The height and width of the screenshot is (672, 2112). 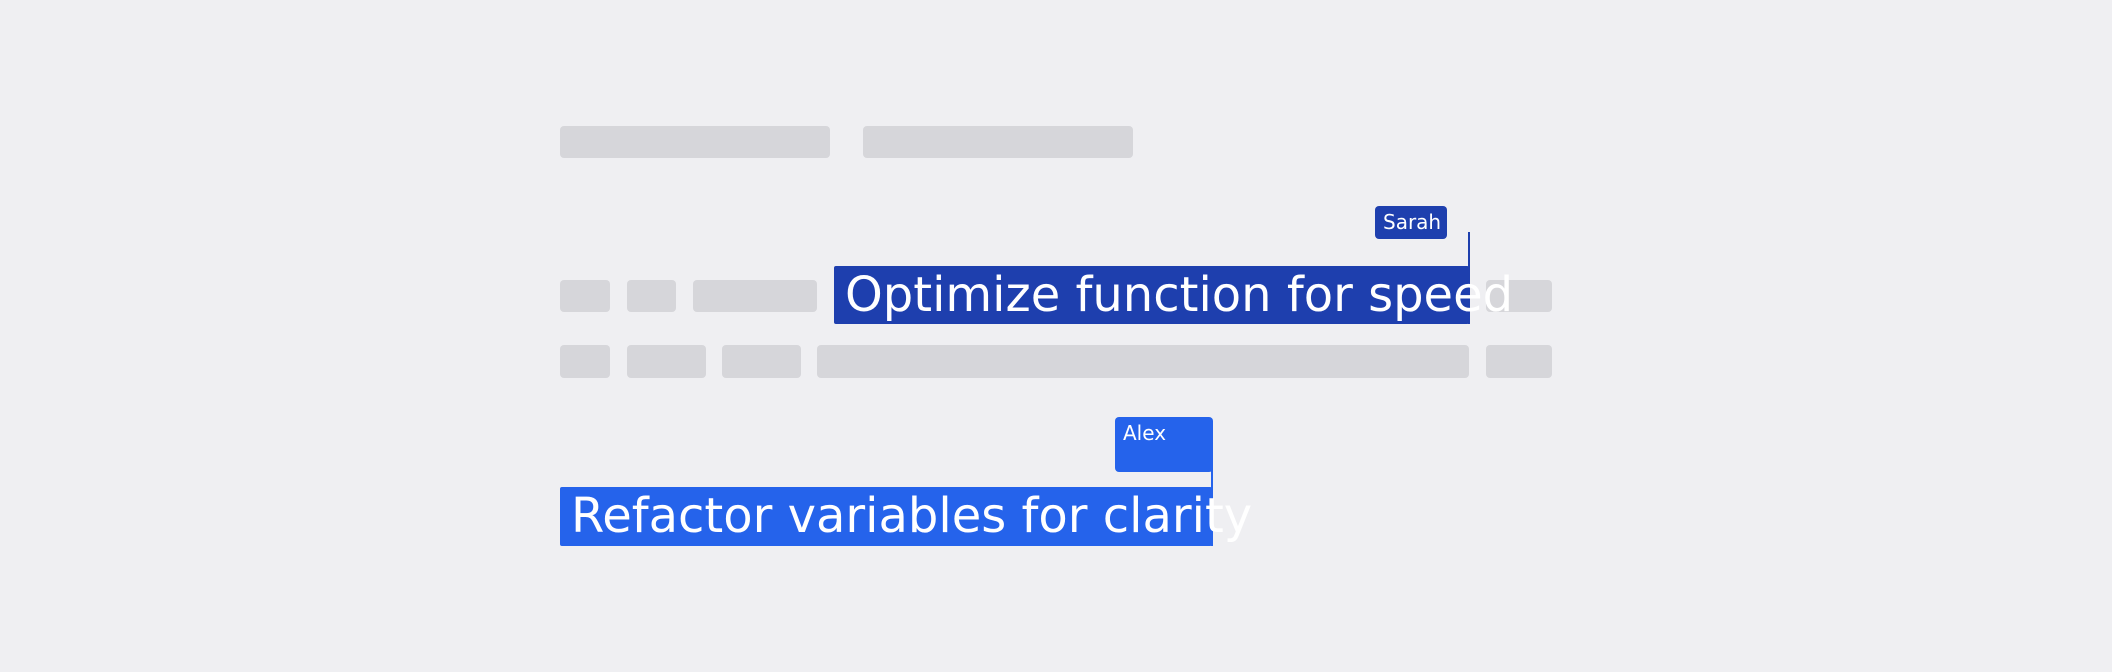 I want to click on collaborator-selection-alex: Refactor variables for clarity, so click(x=906, y=516).